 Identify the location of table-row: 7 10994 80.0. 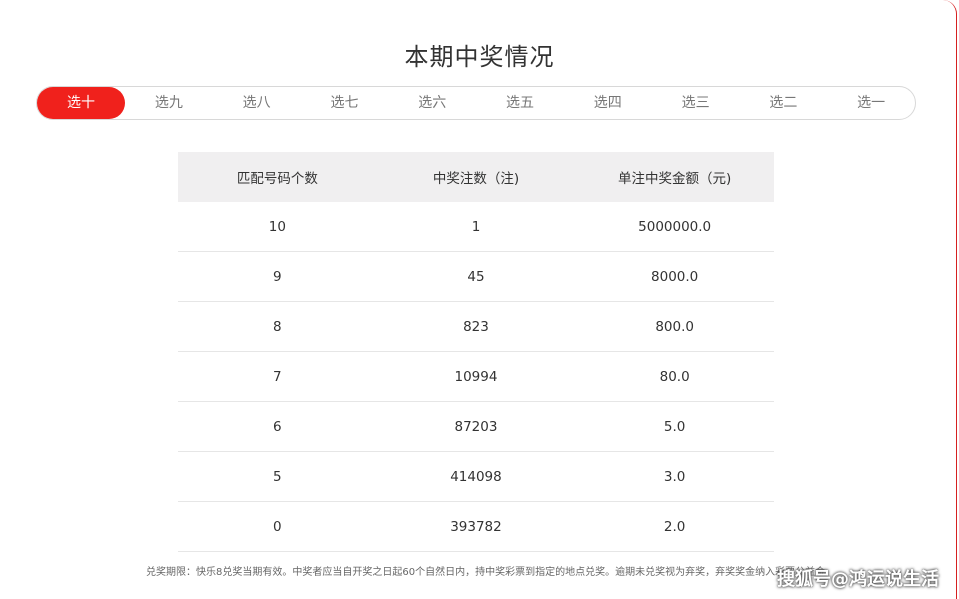
(476, 376).